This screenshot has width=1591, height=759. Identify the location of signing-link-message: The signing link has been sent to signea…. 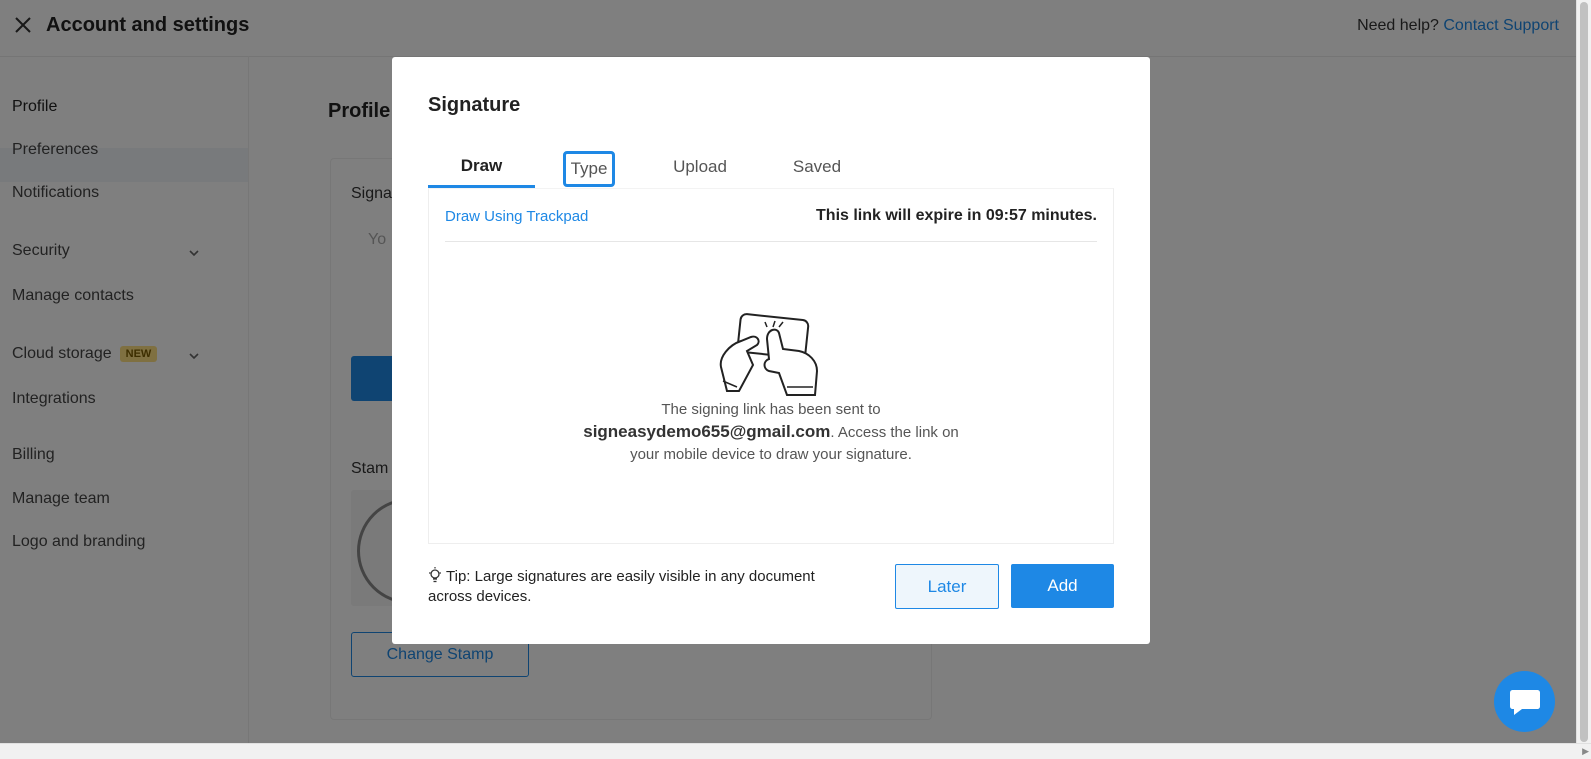
(771, 432).